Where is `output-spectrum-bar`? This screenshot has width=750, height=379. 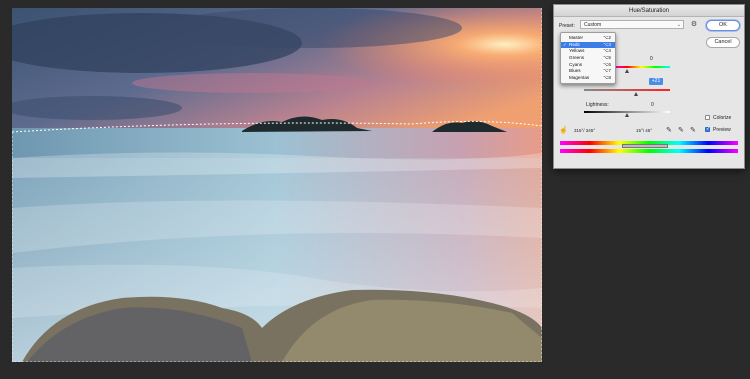
output-spectrum-bar is located at coordinates (649, 151).